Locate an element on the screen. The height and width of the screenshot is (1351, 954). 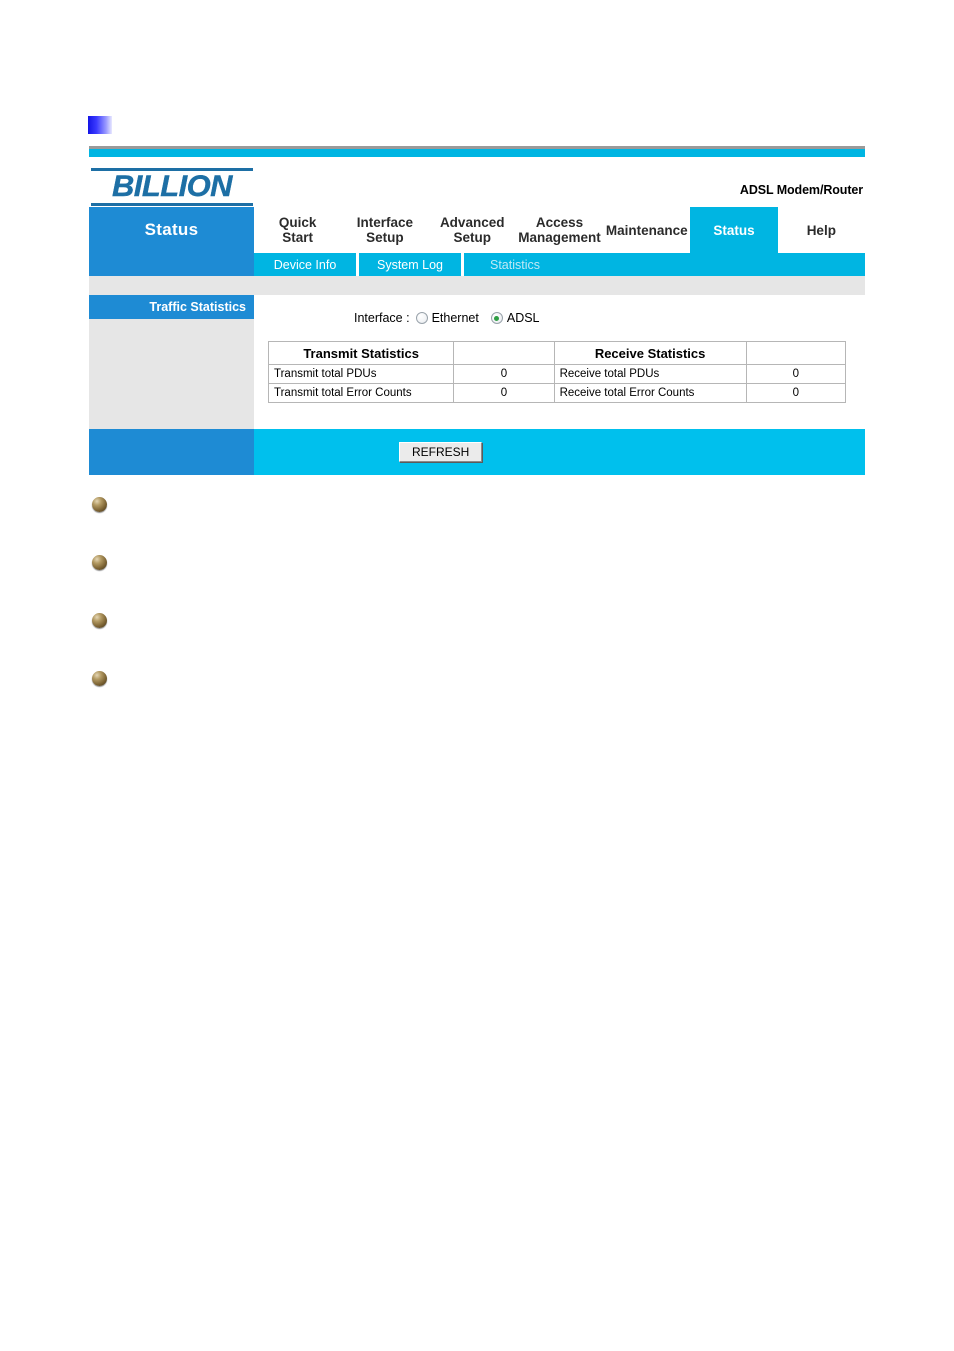
panel-footer: REFRESH is located at coordinates (477, 452).